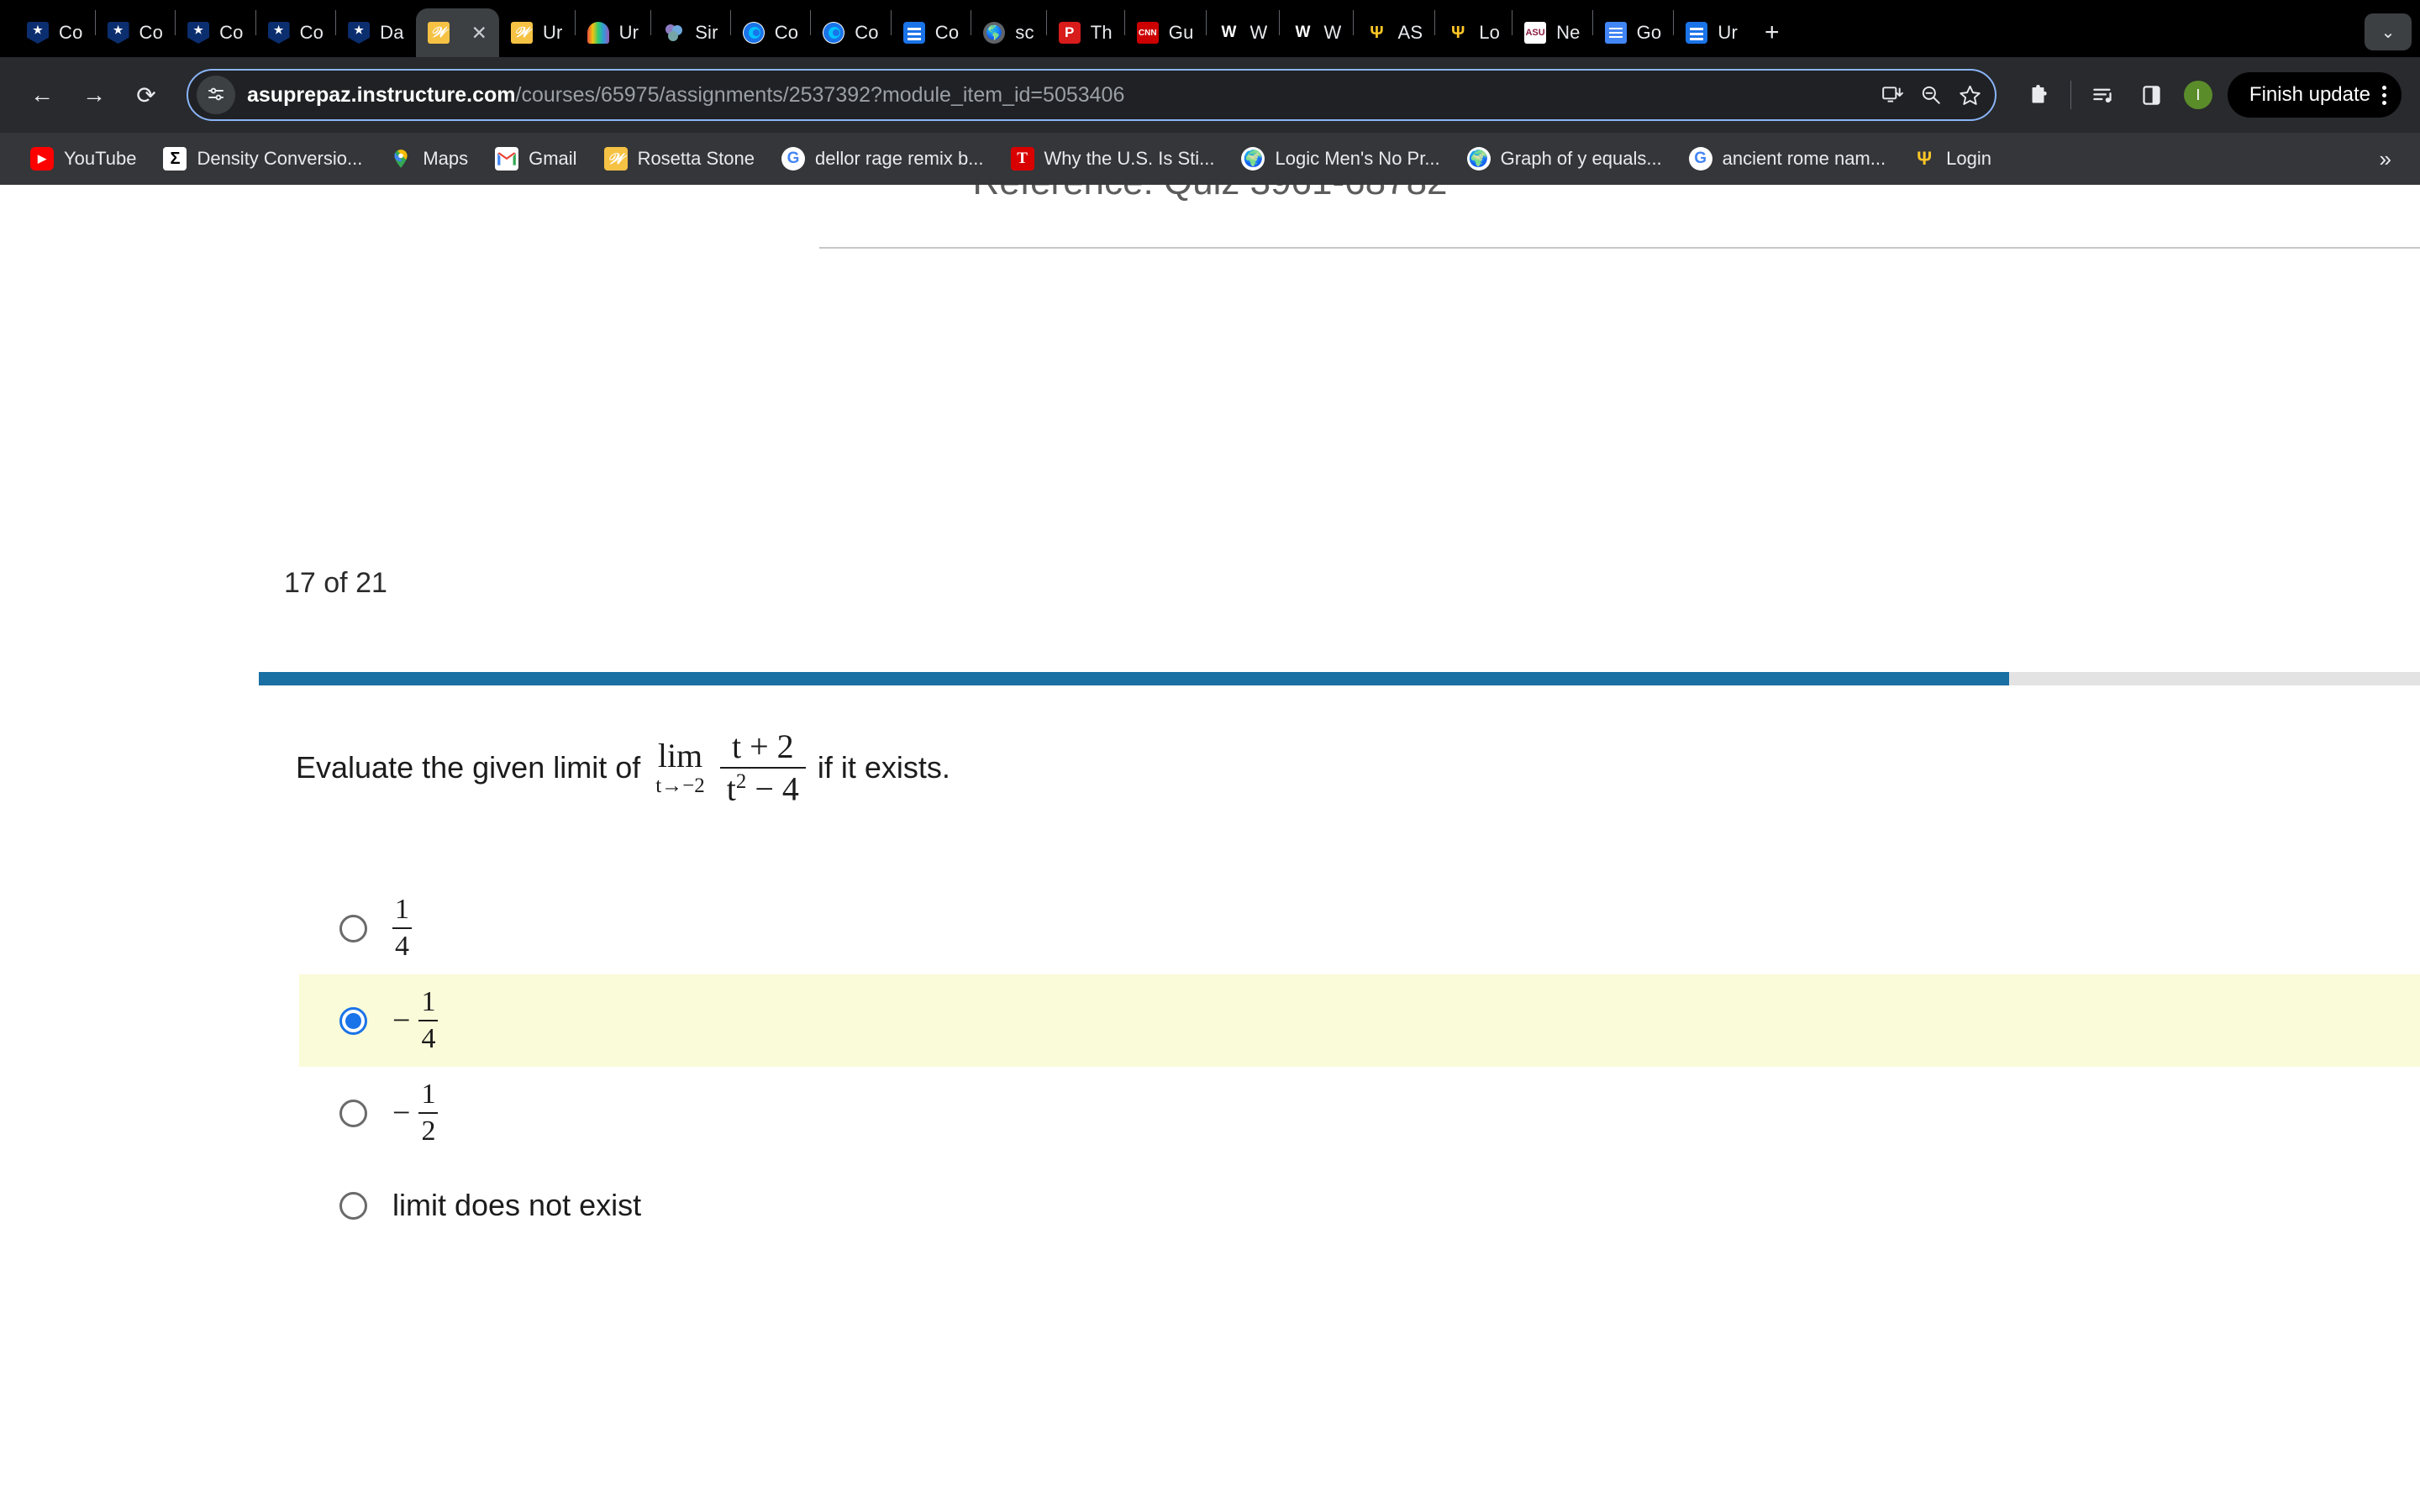  What do you see at coordinates (2039, 95) in the screenshot?
I see `extensions-puzzle-icon` at bounding box center [2039, 95].